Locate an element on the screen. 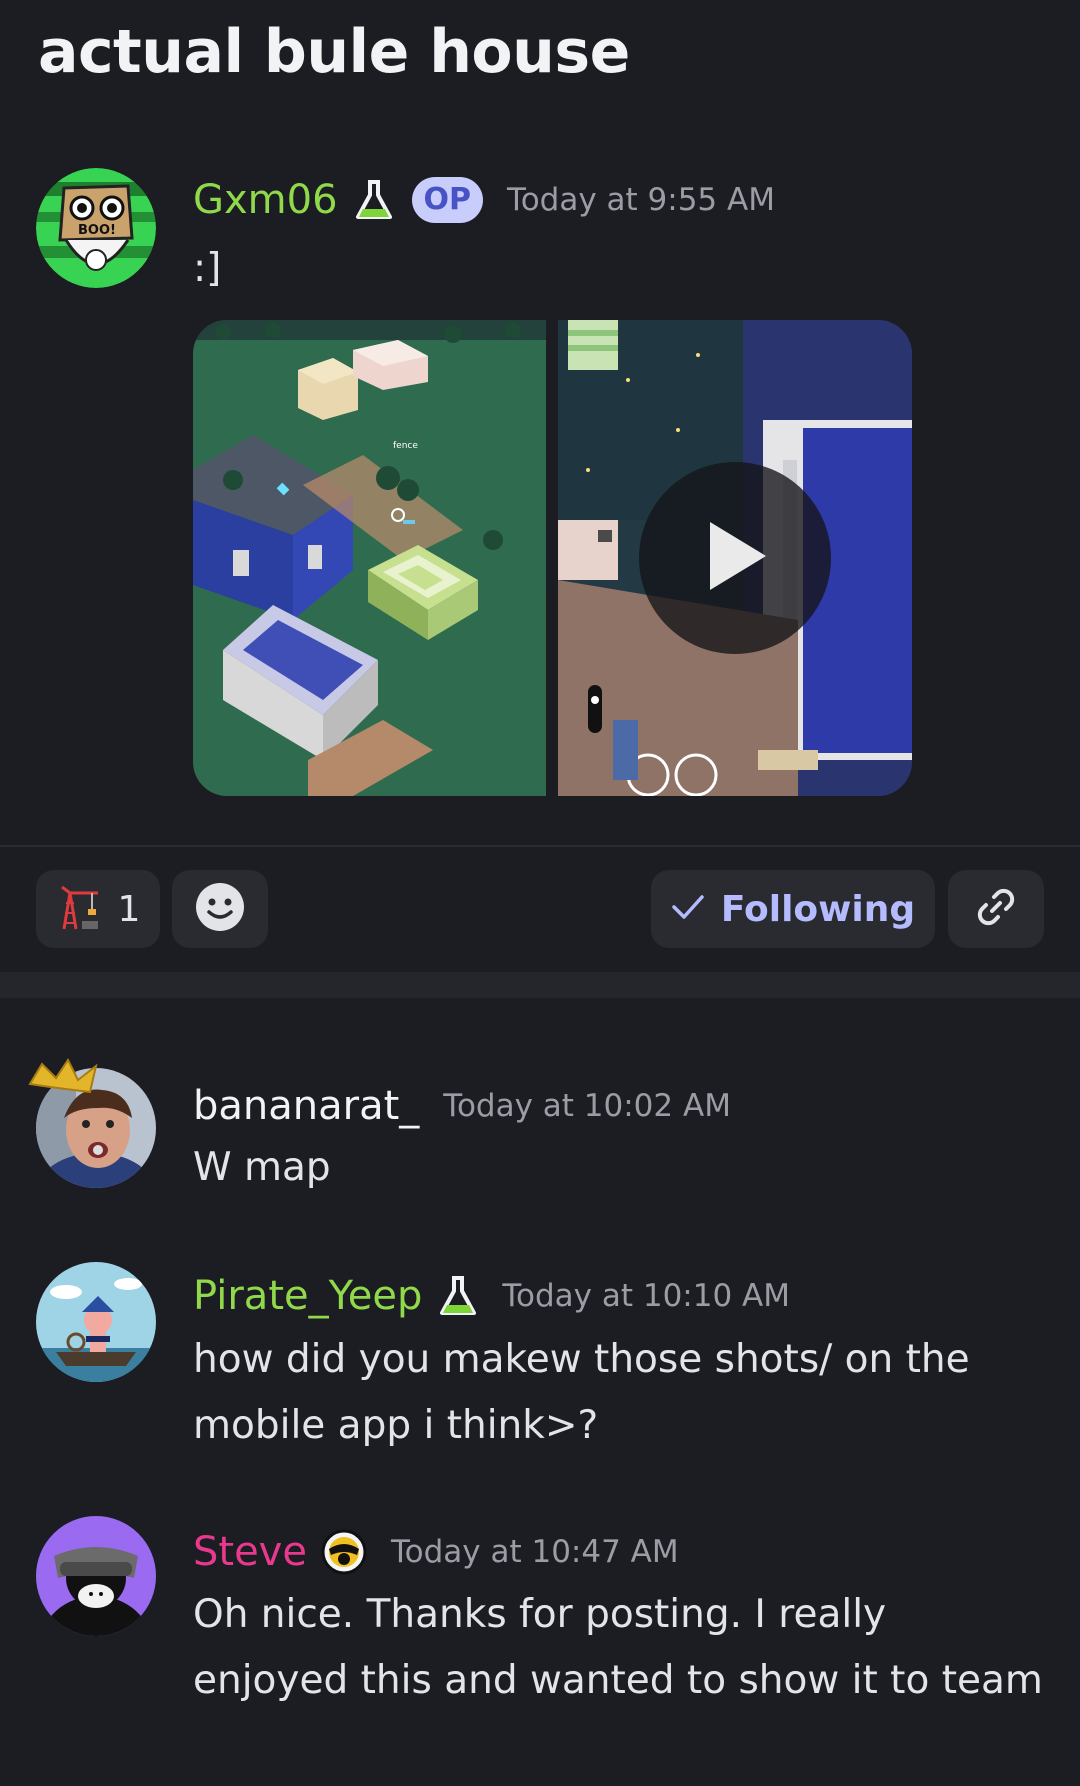  timestamp: Today at 10:02 AM is located at coordinates (587, 1106).